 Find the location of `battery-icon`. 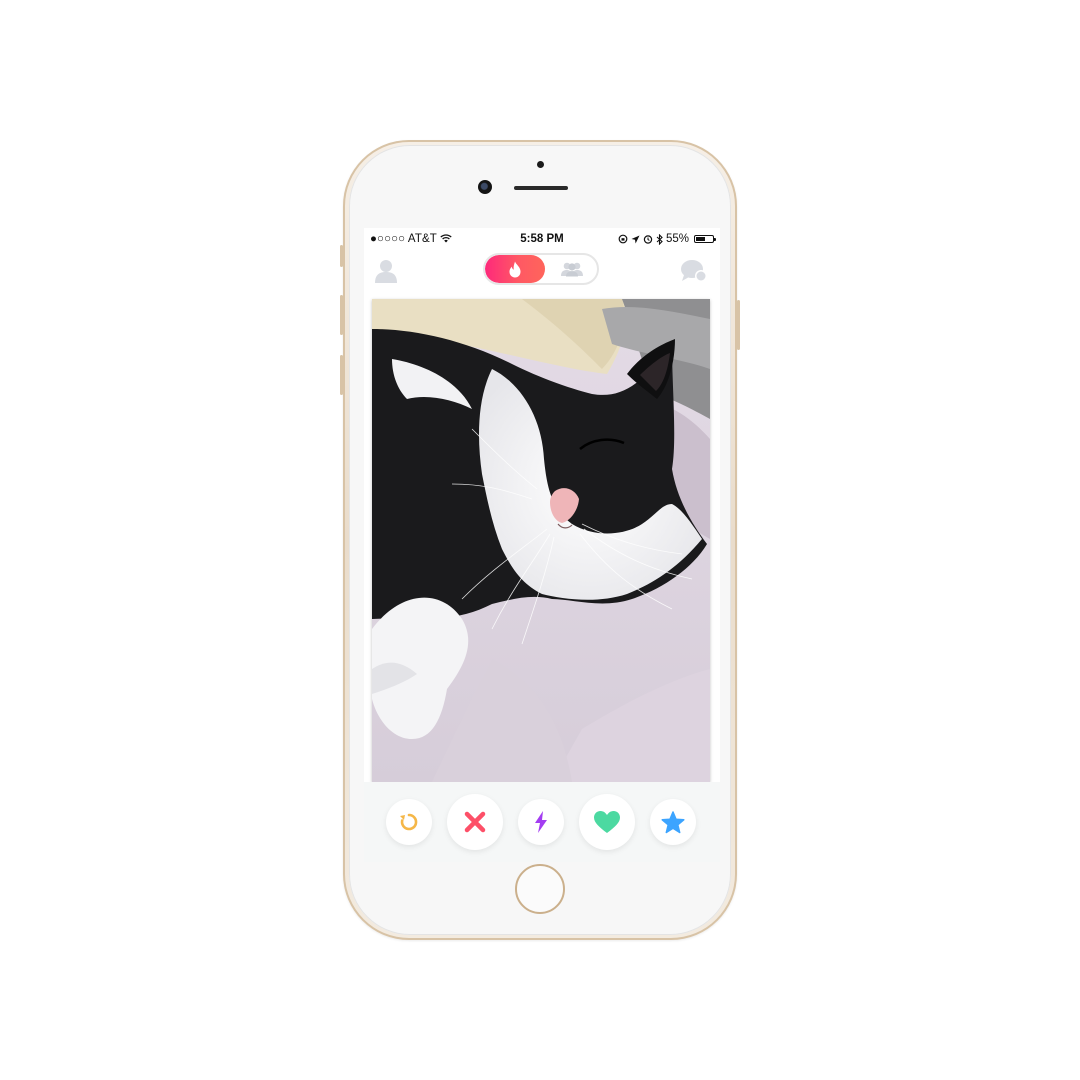

battery-icon is located at coordinates (705, 239).